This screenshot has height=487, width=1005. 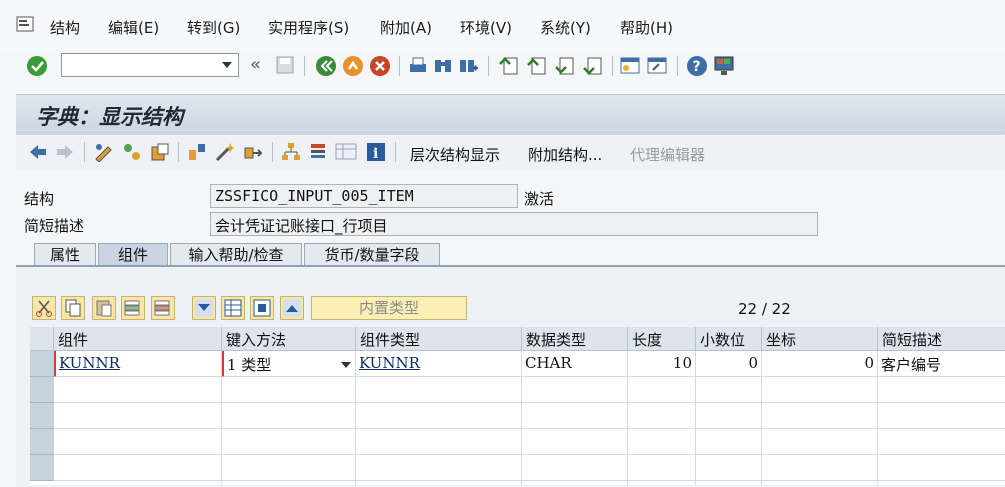 I want to click on activate-icon, so click(x=225, y=152).